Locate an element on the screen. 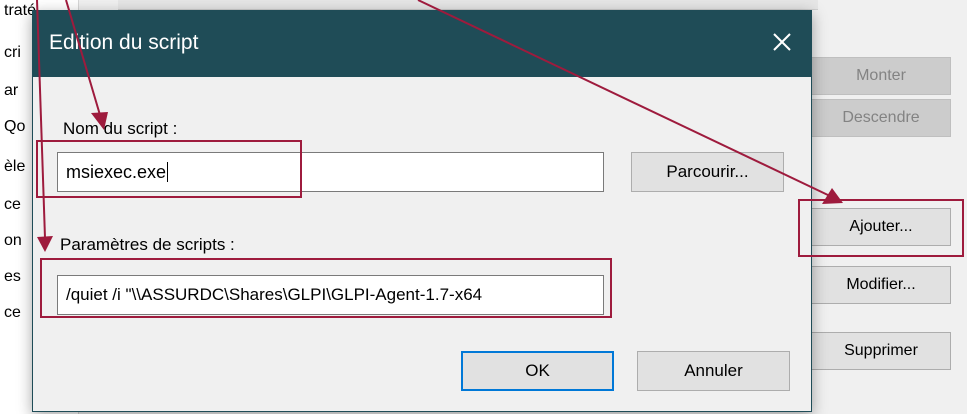  dialog-titlebar: Edition du script is located at coordinates (422, 44).